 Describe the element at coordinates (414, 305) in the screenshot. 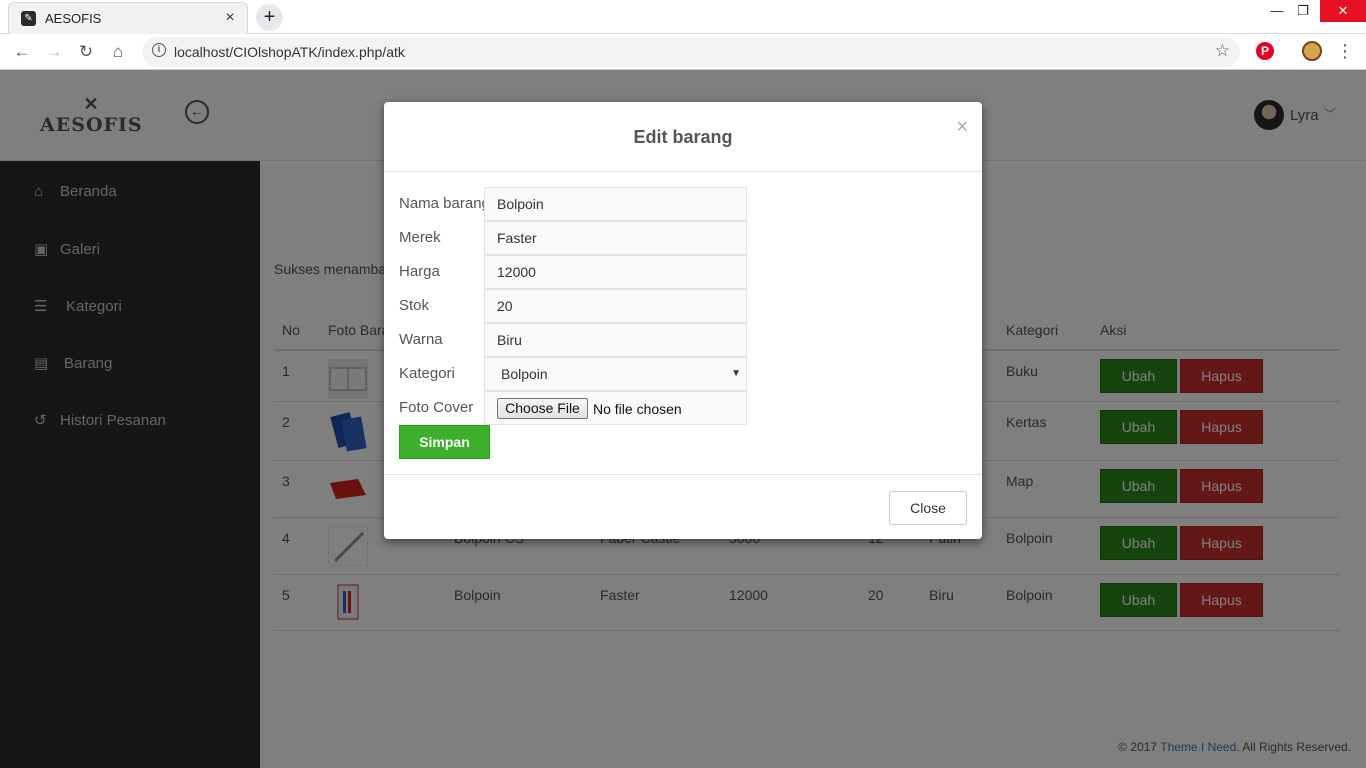

I see `stok-label: Stok` at that location.